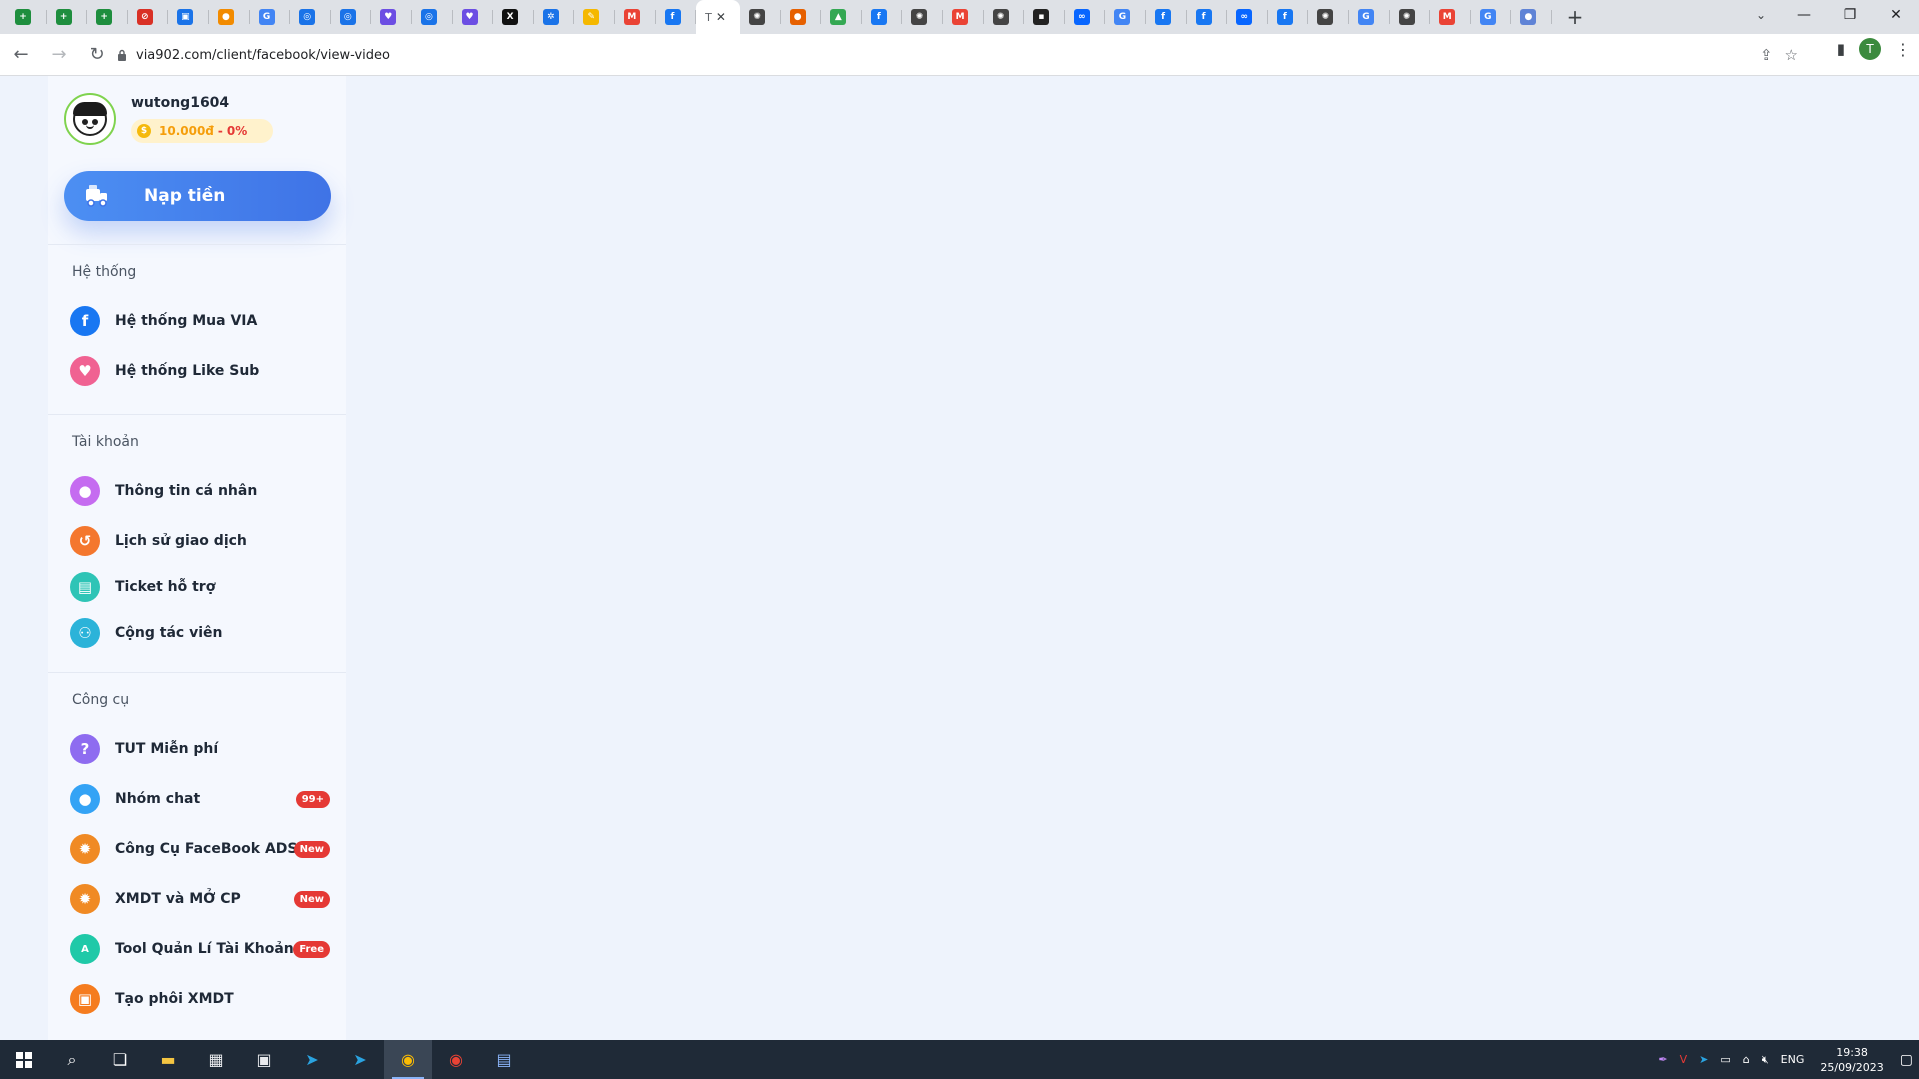  What do you see at coordinates (1841, 49) in the screenshot?
I see `side-panel-icon: ▮` at bounding box center [1841, 49].